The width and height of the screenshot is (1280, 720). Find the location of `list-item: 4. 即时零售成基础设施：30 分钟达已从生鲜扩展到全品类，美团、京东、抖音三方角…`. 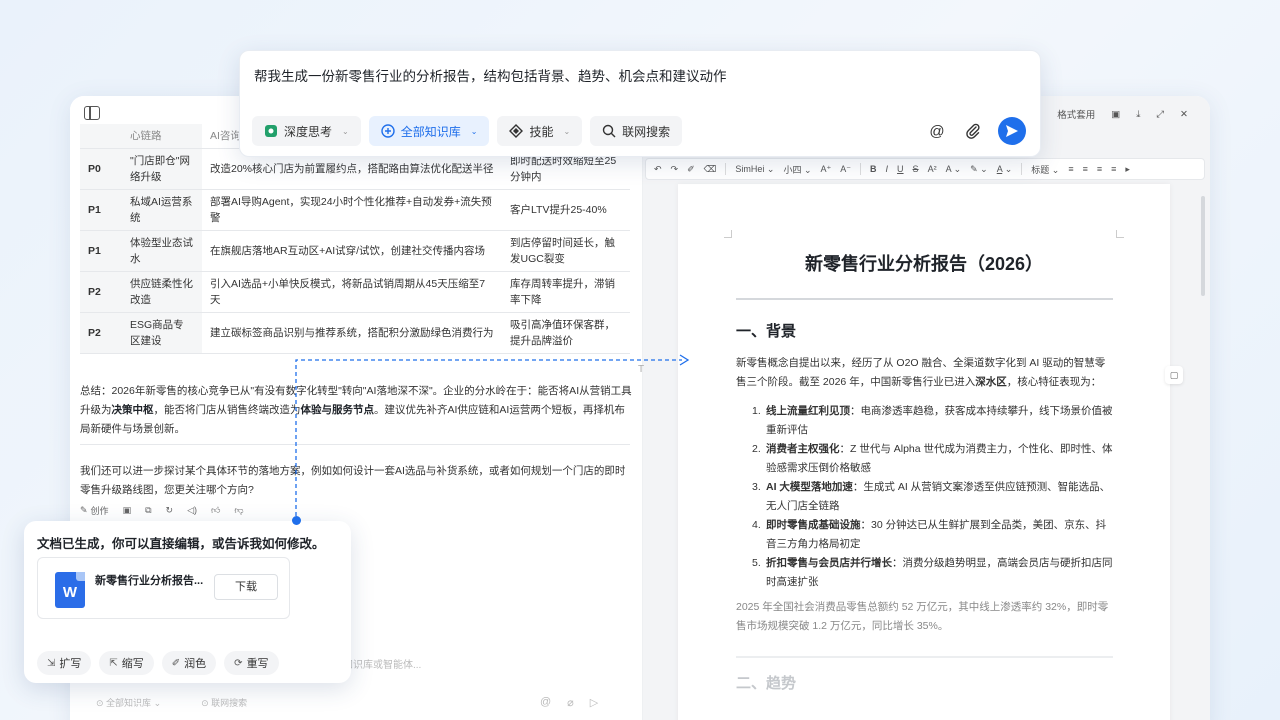

list-item: 4. 即时零售成基础设施：30 分钟达已从生鲜扩展到全品类，美团、京东、抖音三方角… is located at coordinates (933, 535).